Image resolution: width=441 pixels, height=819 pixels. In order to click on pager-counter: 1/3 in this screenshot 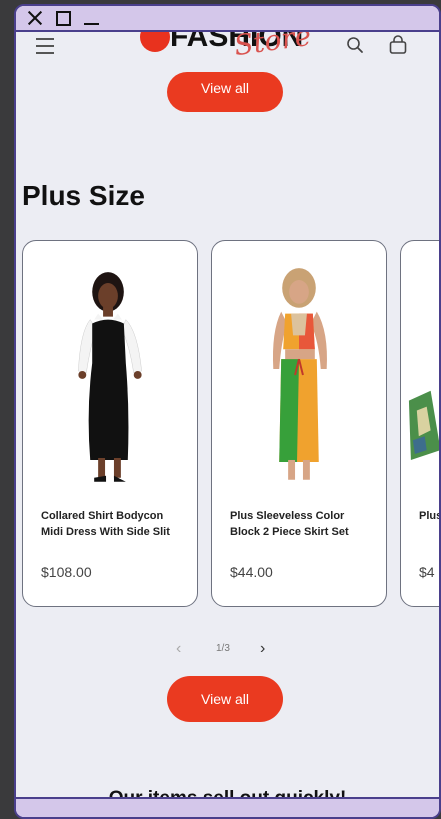, I will do `click(223, 648)`.